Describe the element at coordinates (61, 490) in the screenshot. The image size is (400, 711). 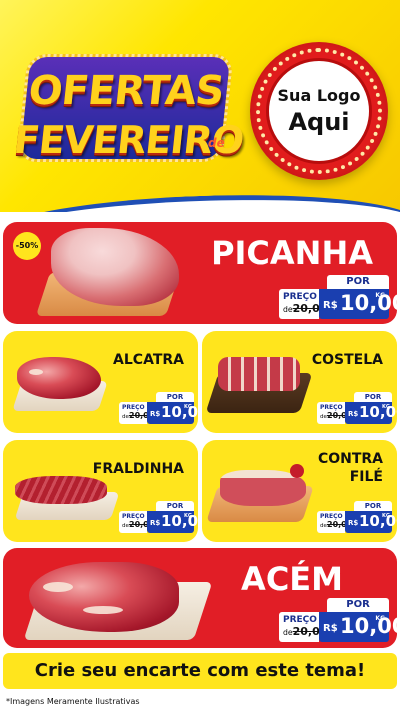
I see `fraldinha-image` at that location.